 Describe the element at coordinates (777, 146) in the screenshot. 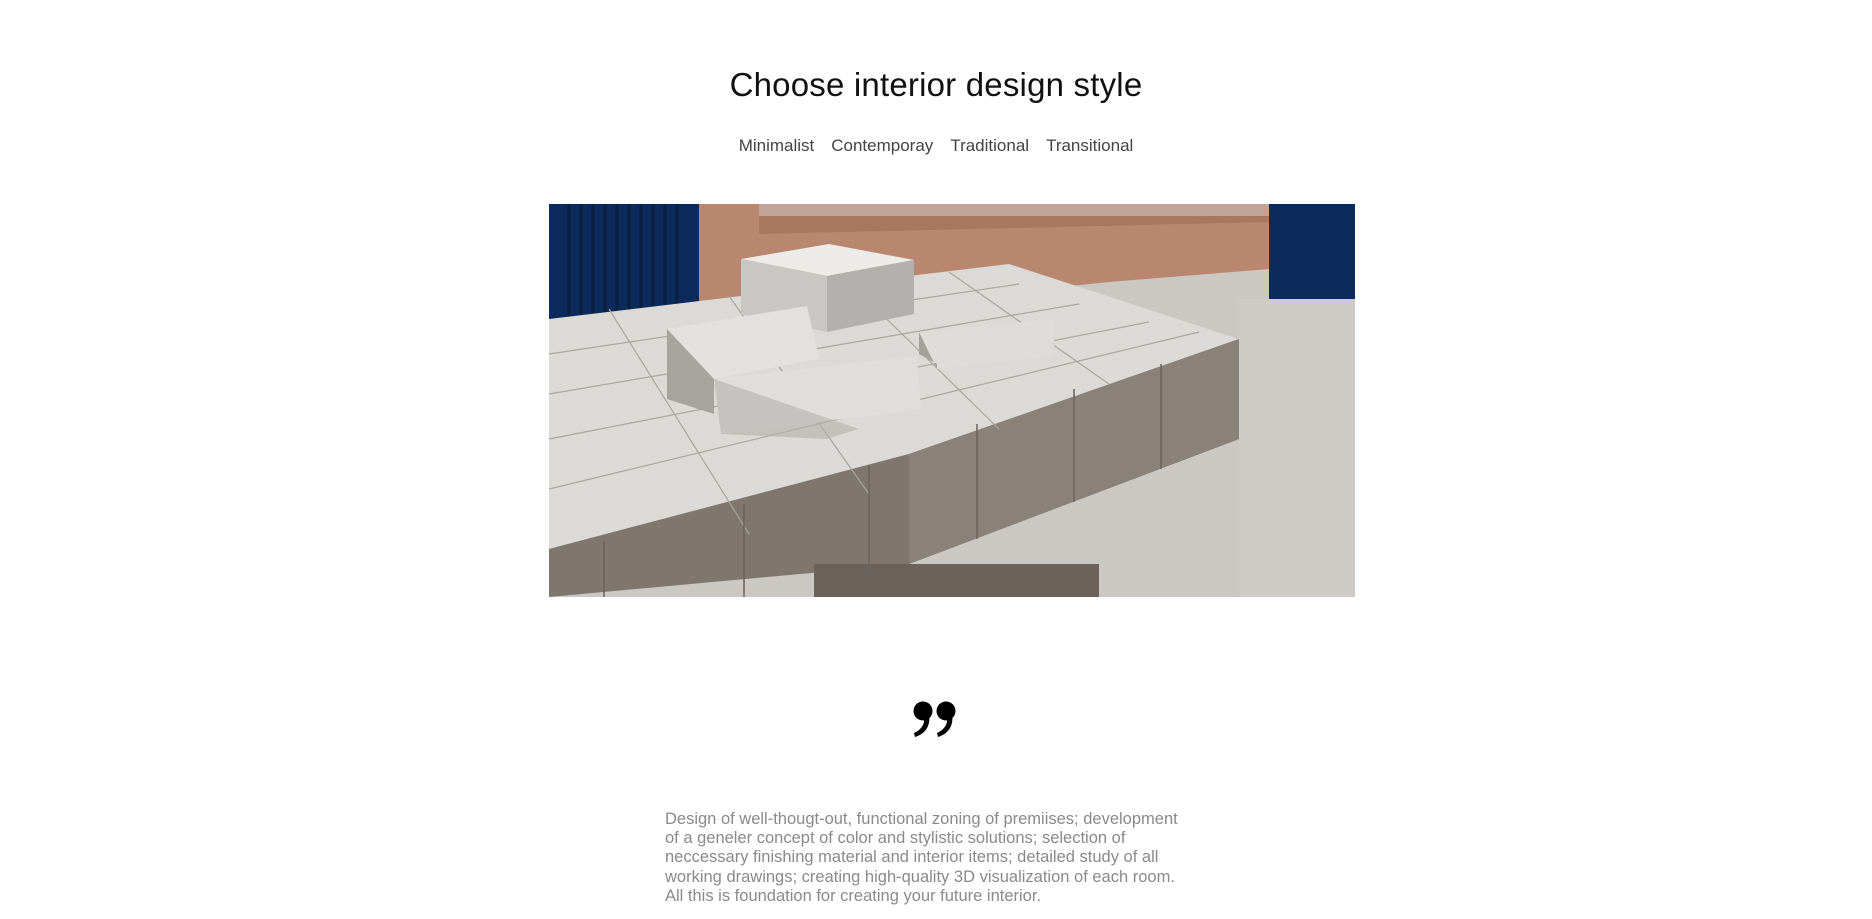

I see `tab-minimalist: Minimalist` at that location.